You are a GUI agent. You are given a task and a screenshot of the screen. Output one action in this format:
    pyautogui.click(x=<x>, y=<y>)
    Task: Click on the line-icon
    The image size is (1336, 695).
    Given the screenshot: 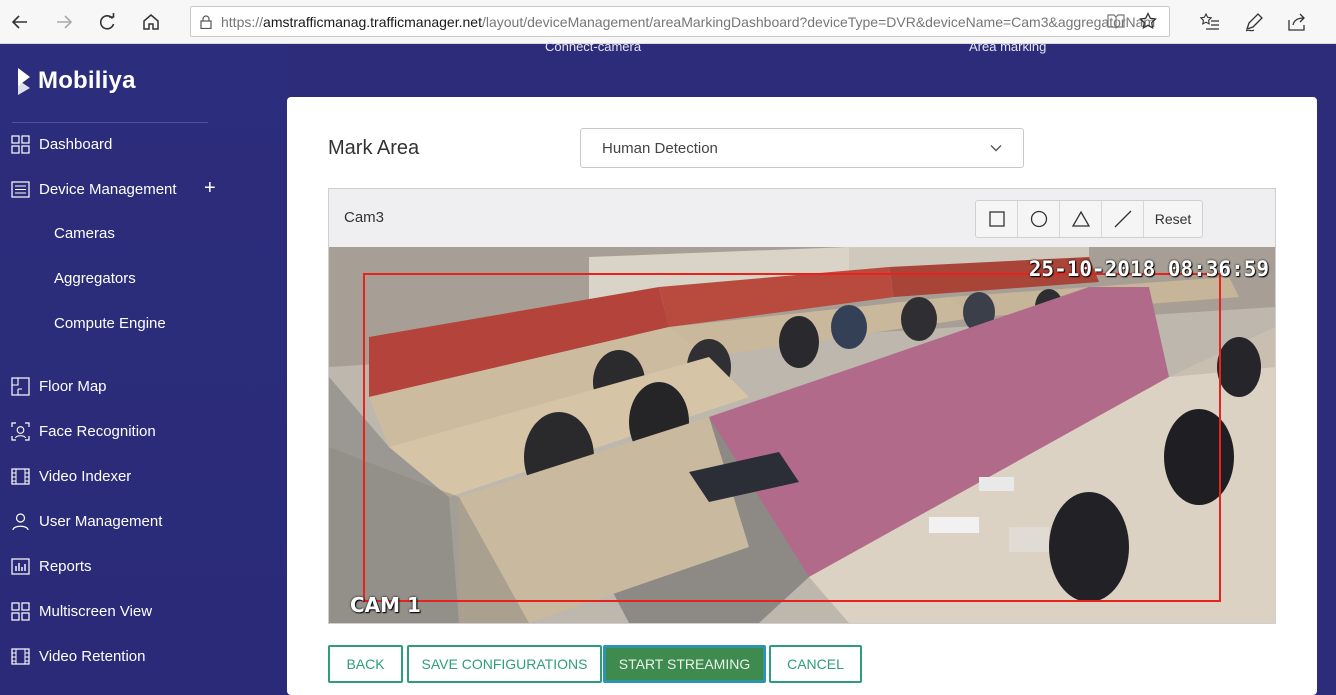 What is the action you would take?
    pyautogui.click(x=1122, y=219)
    